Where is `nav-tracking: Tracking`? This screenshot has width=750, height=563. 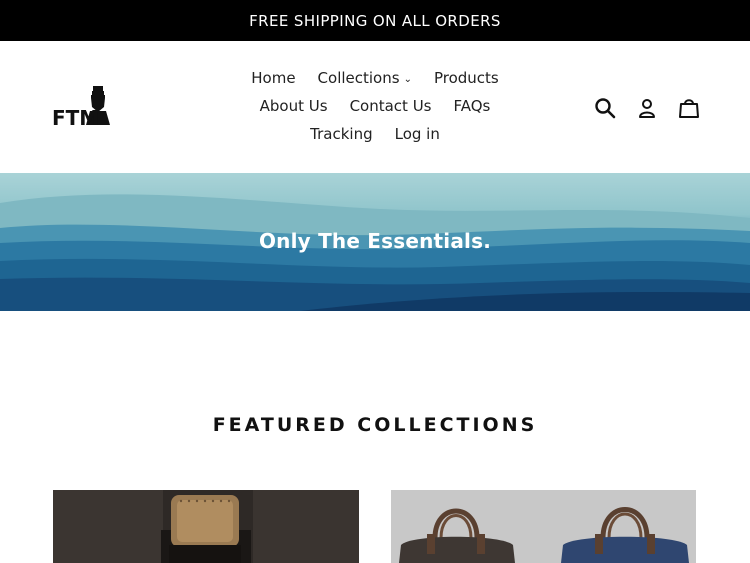
nav-tracking: Tracking is located at coordinates (341, 134).